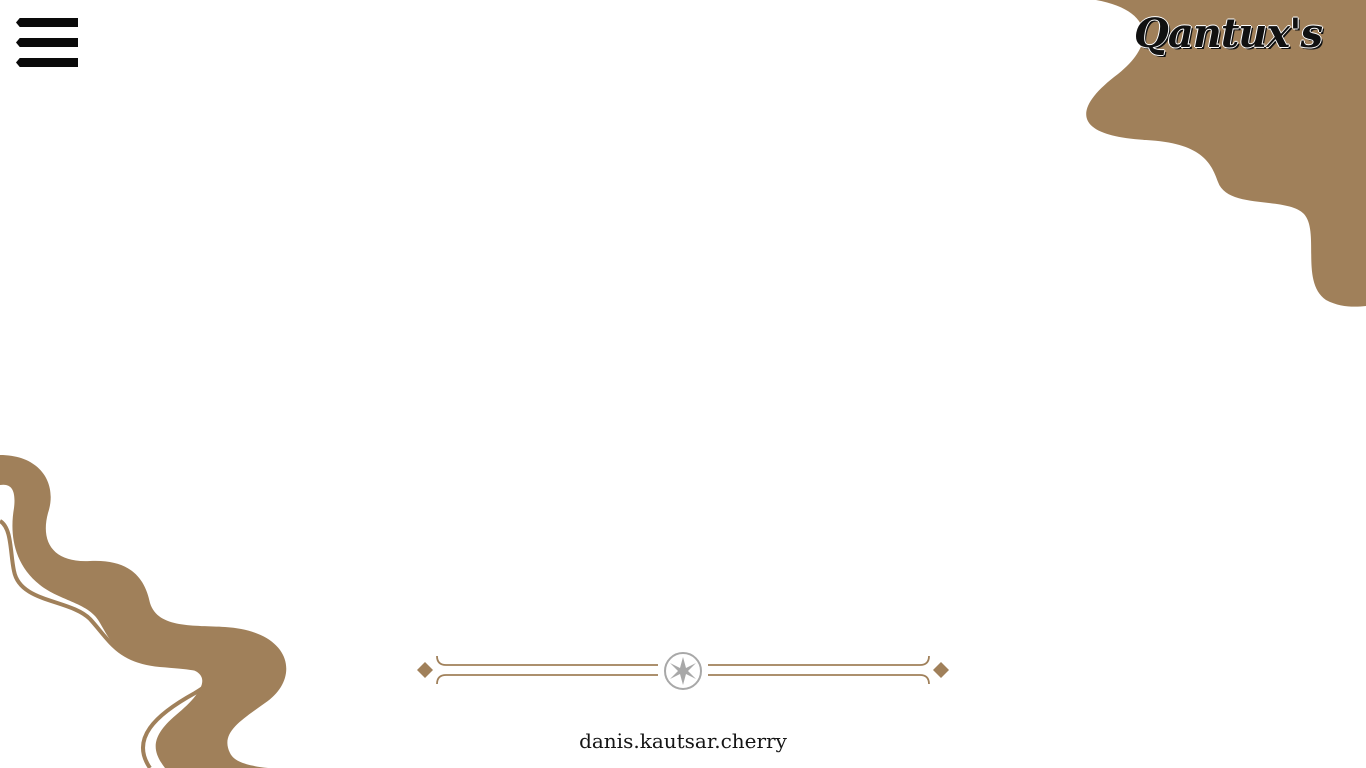 The height and width of the screenshot is (768, 1366). What do you see at coordinates (683, 741) in the screenshot?
I see `footer-credit: danis.kautsar.cherry` at bounding box center [683, 741].